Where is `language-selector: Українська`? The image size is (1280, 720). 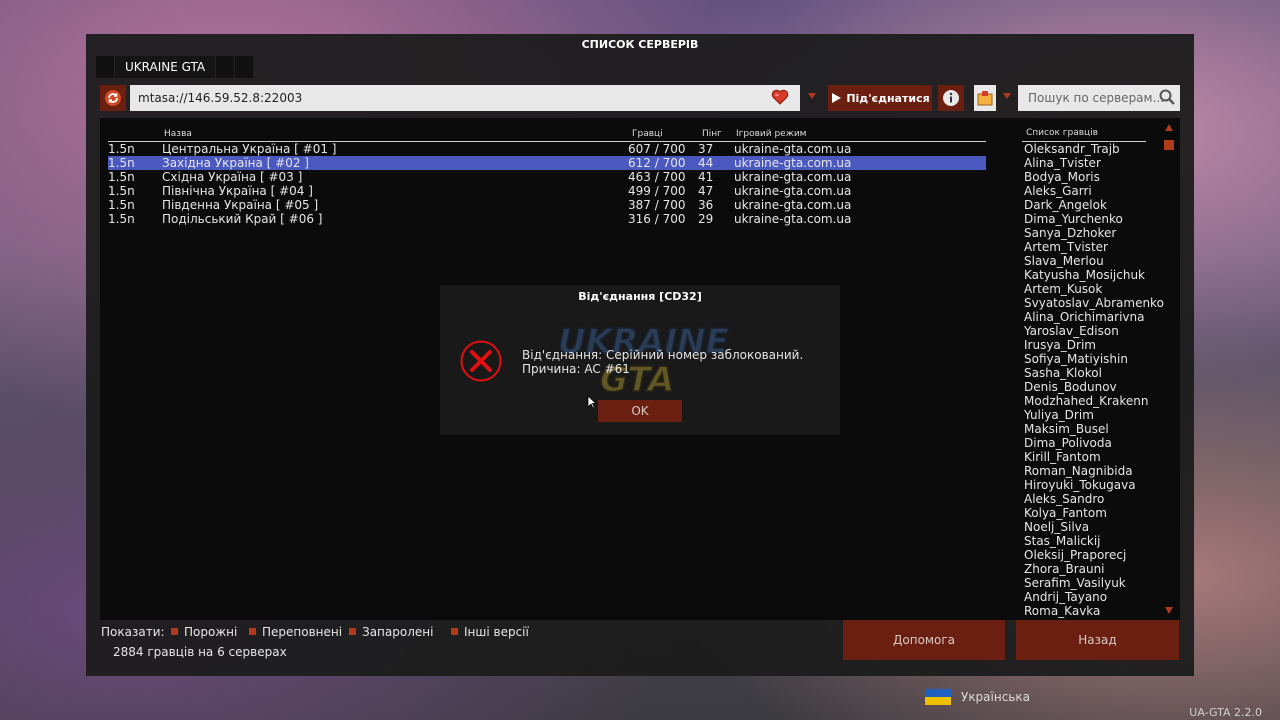
language-selector: Українська is located at coordinates (977, 697).